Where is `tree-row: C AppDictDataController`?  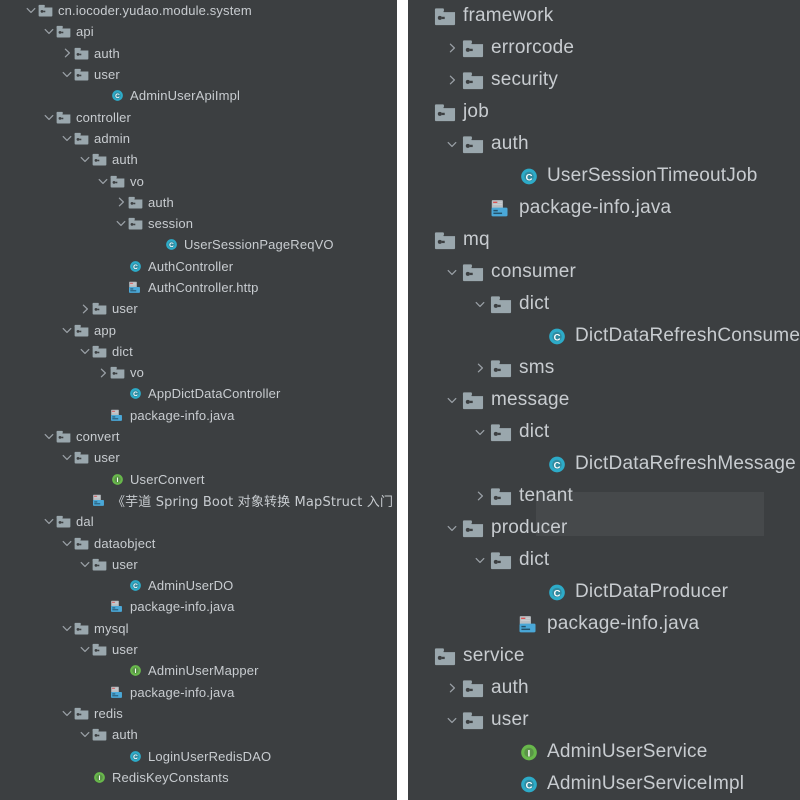 tree-row: C AppDictDataController is located at coordinates (198, 393).